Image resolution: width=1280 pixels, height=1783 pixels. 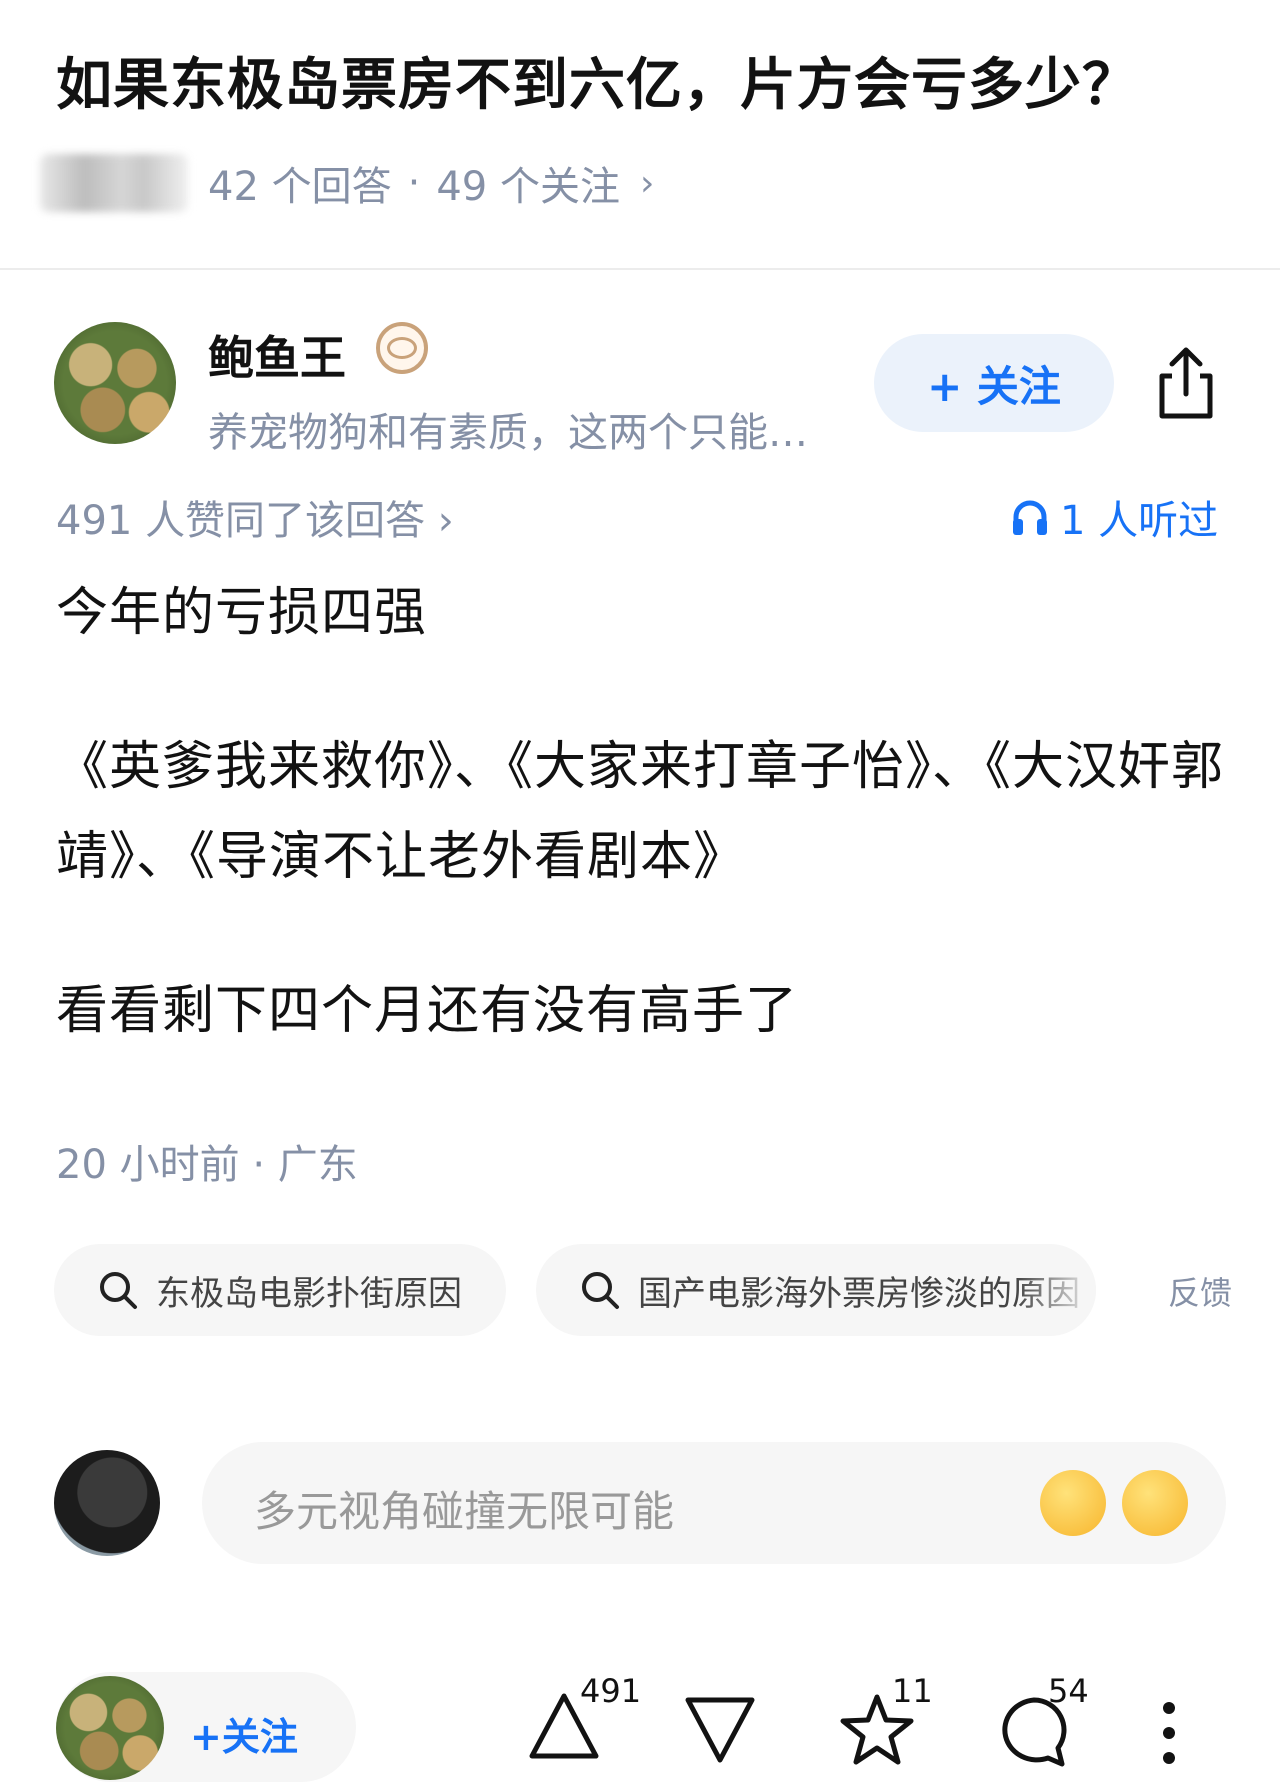 I want to click on author-name: 鲍鱼王, so click(x=277, y=355).